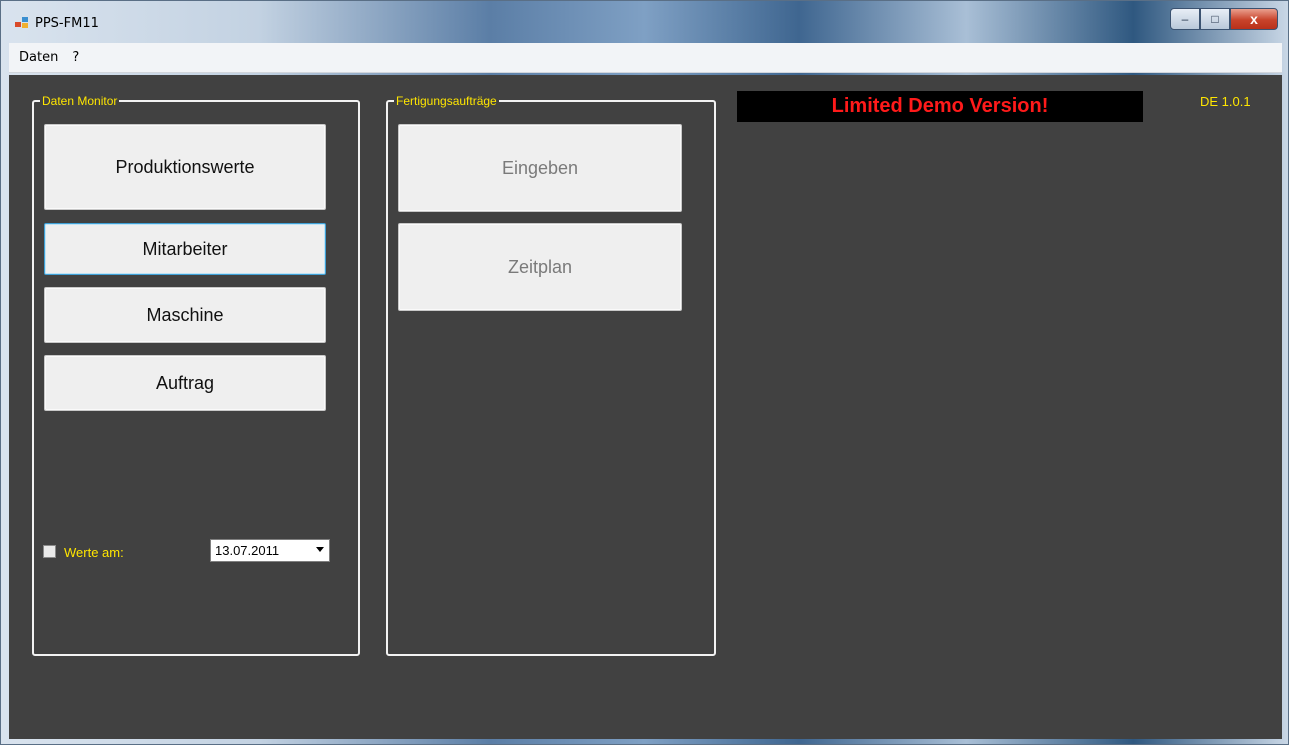 The height and width of the screenshot is (745, 1289). I want to click on werte-am-label: Werte am:, so click(94, 552).